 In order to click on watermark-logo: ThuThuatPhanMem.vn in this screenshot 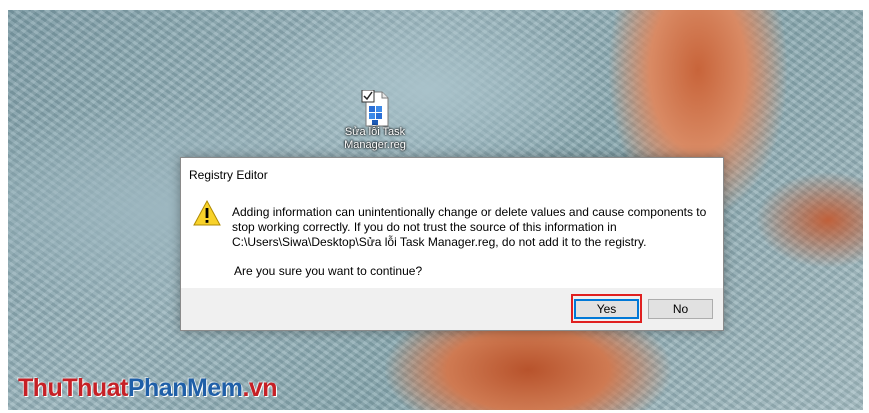, I will do `click(148, 388)`.